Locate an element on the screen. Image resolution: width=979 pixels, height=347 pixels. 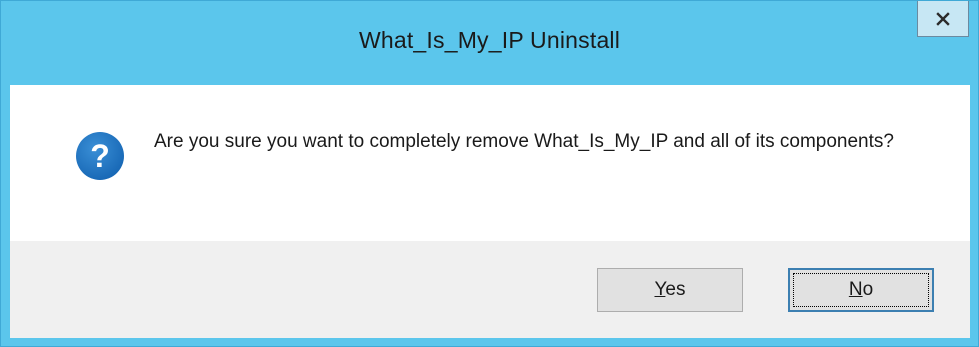
no-button: No is located at coordinates (861, 290).